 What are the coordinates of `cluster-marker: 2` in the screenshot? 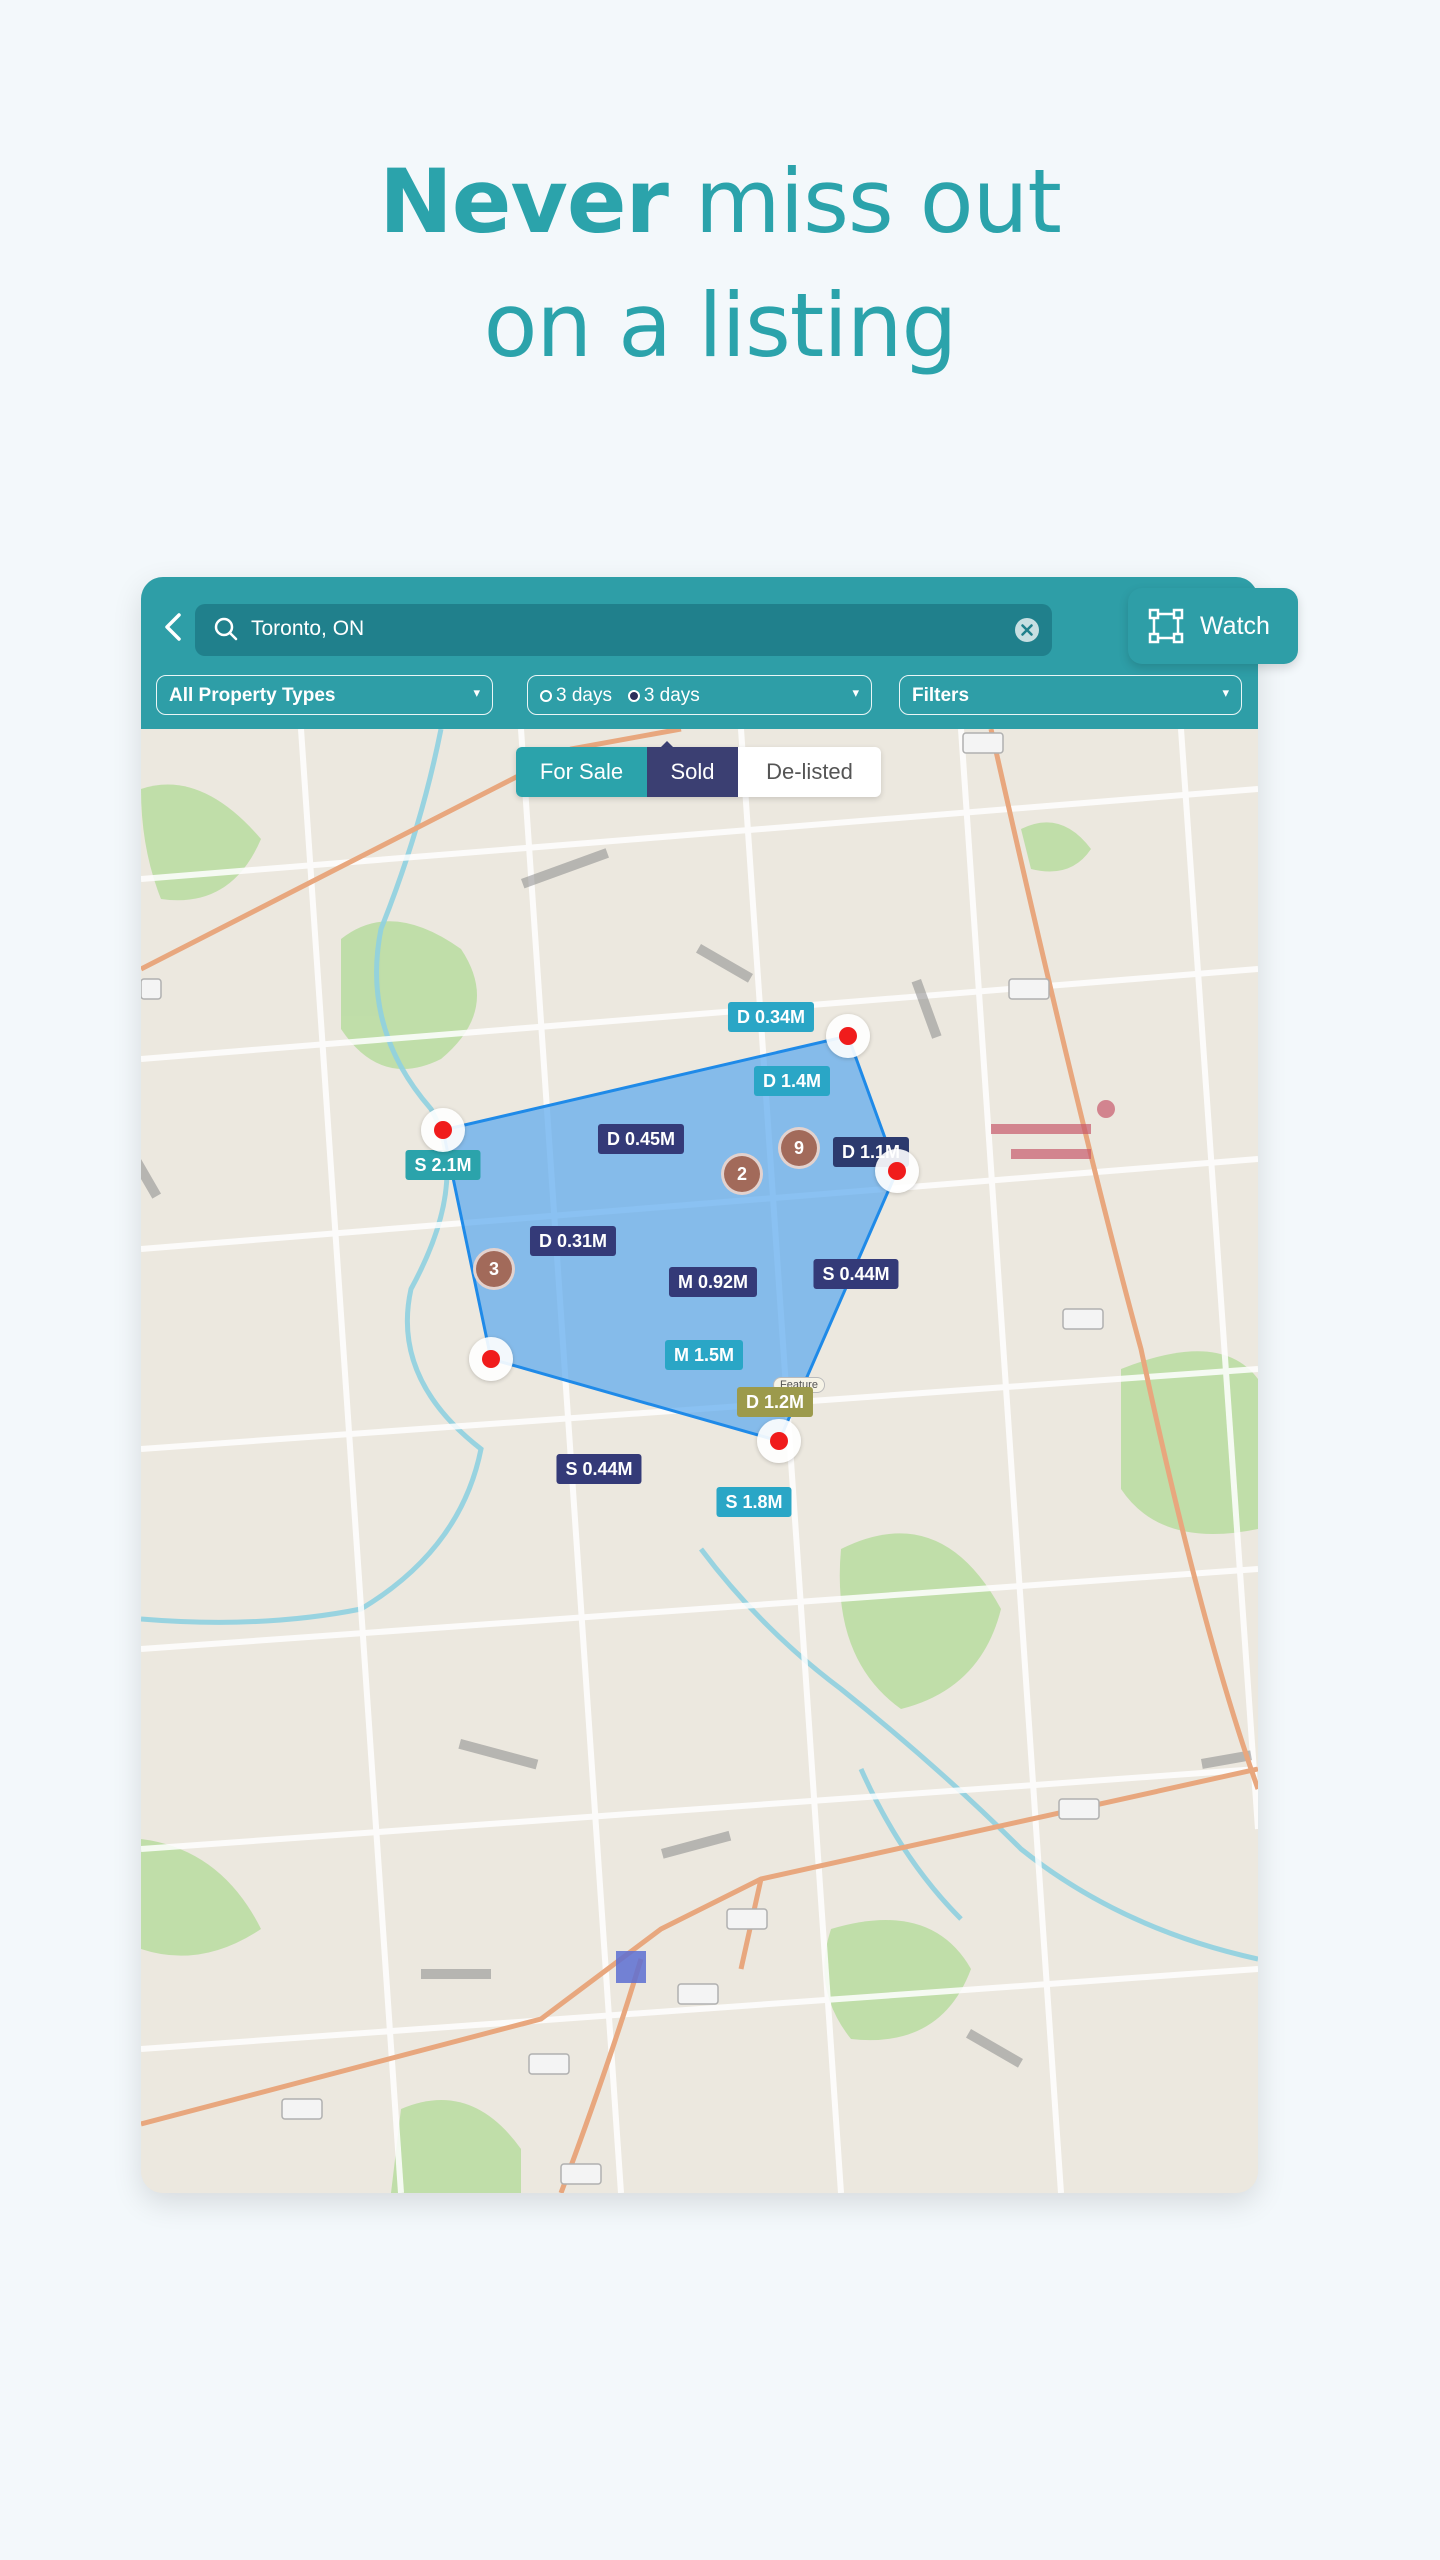 It's located at (742, 1174).